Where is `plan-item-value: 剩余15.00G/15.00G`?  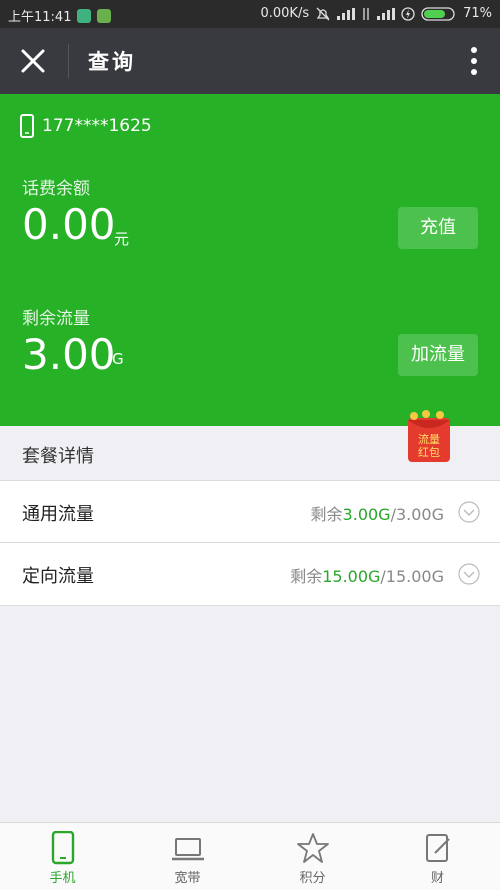 plan-item-value: 剩余15.00G/15.00G is located at coordinates (367, 575).